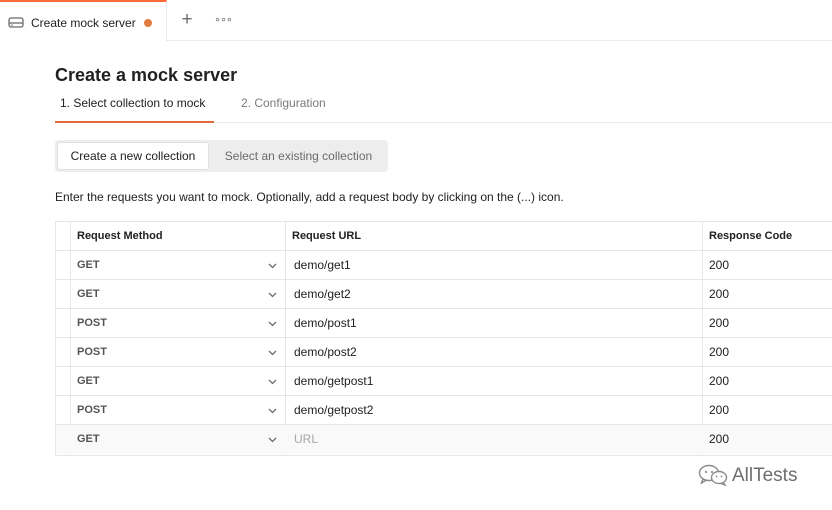 Image resolution: width=832 pixels, height=510 pixels. I want to click on table-row: POST demo/post1 200, so click(444, 323).